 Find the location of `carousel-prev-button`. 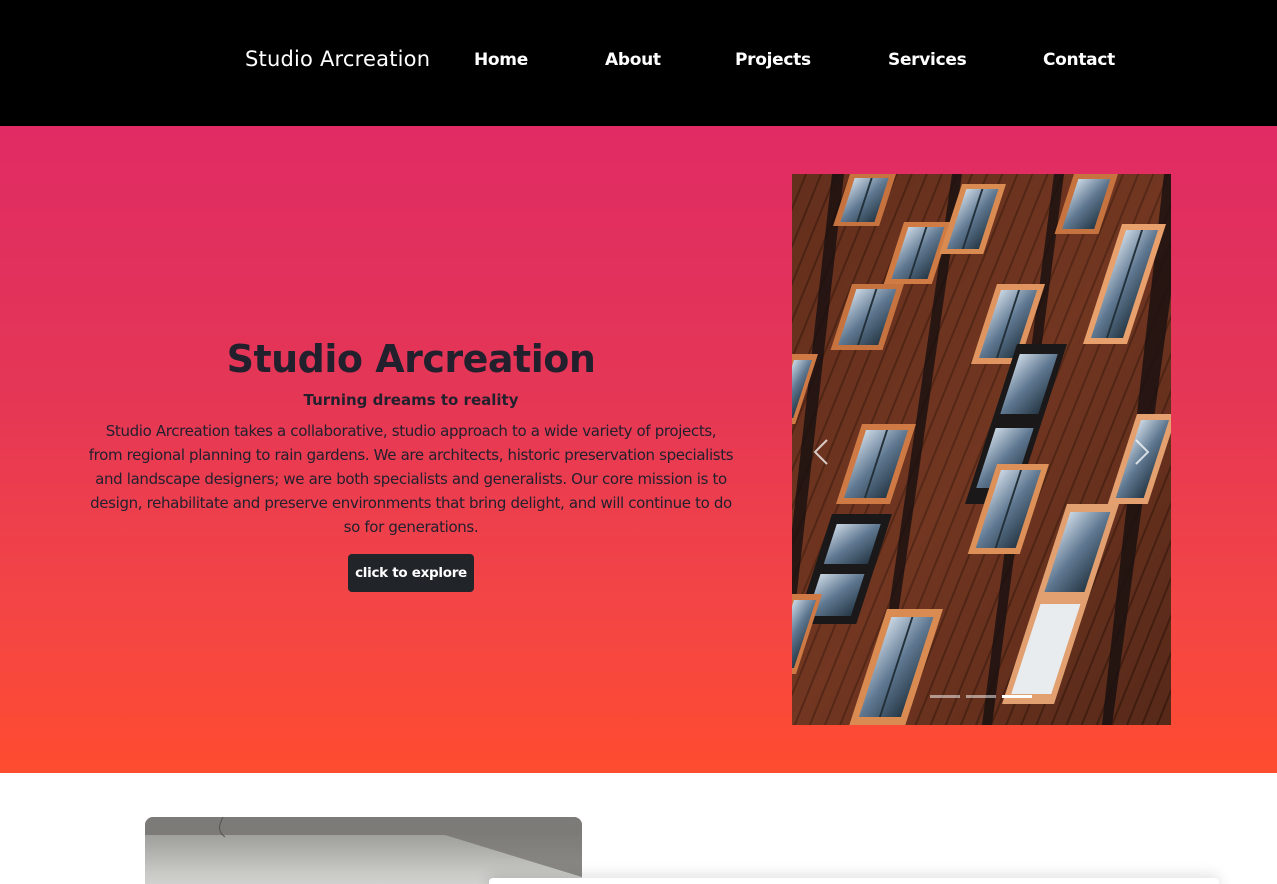

carousel-prev-button is located at coordinates (821, 452).